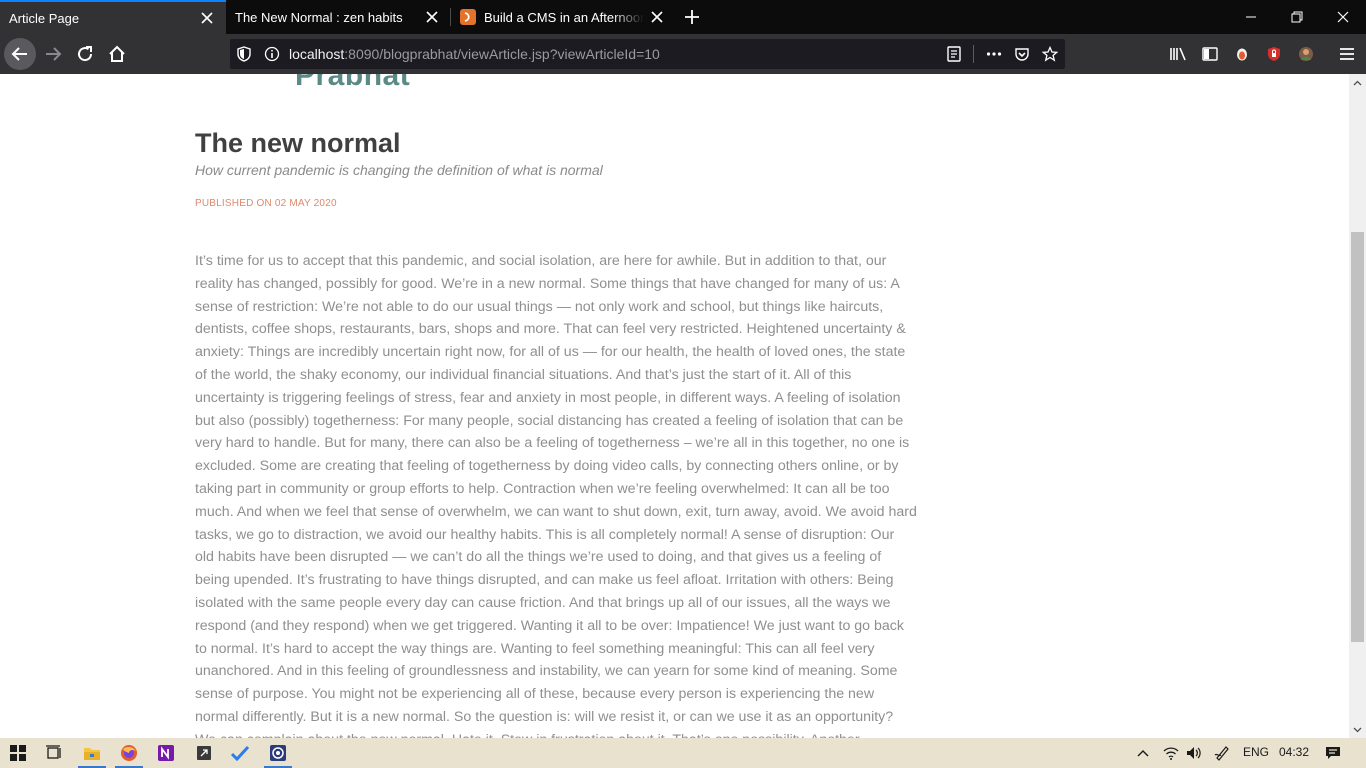 The image size is (1366, 768). Describe the element at coordinates (92, 753) in the screenshot. I see `file-explorer-icon` at that location.